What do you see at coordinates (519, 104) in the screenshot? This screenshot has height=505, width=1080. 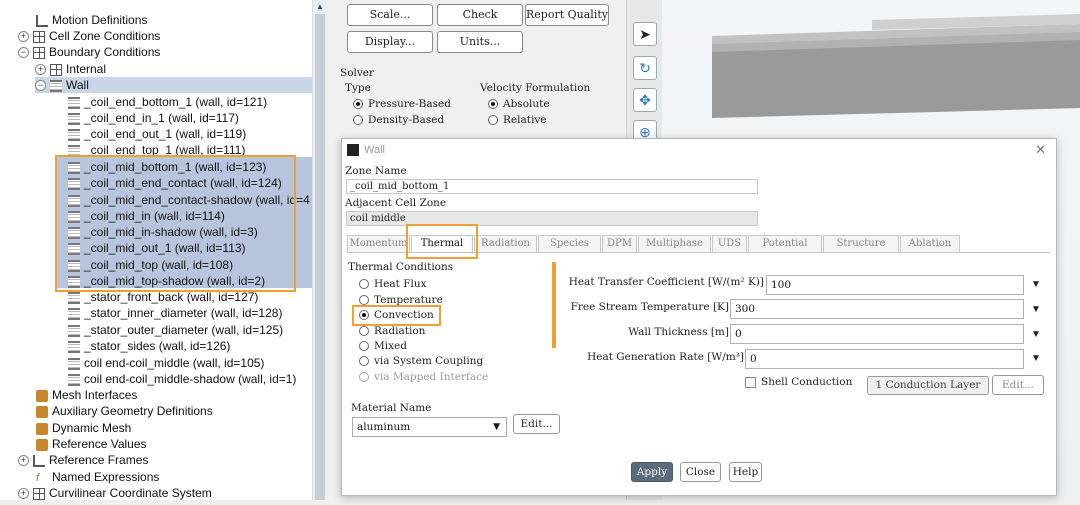 I see `absolute-radio: Absolute` at bounding box center [519, 104].